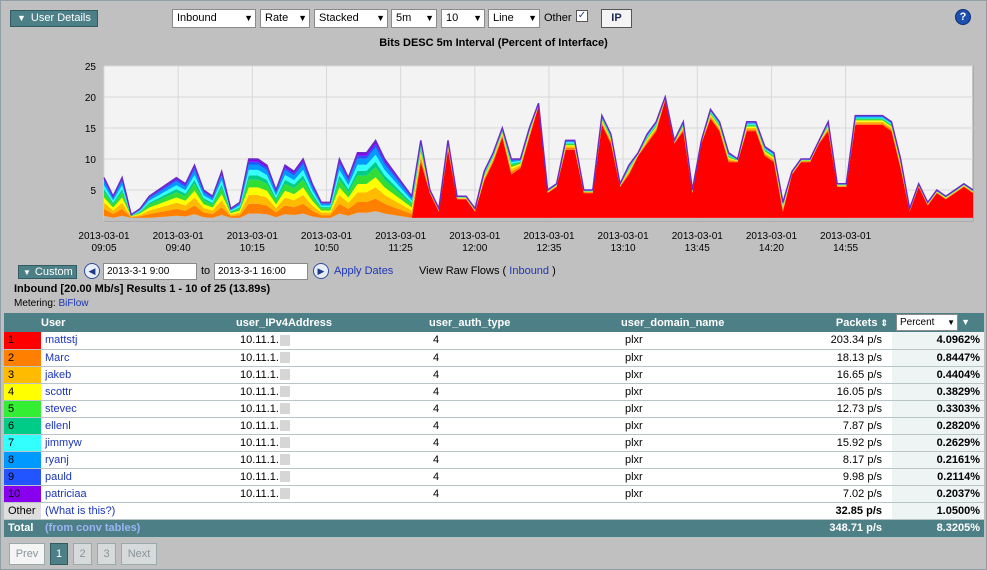 The image size is (987, 570). What do you see at coordinates (57, 460) in the screenshot?
I see `user-link: ryanj` at bounding box center [57, 460].